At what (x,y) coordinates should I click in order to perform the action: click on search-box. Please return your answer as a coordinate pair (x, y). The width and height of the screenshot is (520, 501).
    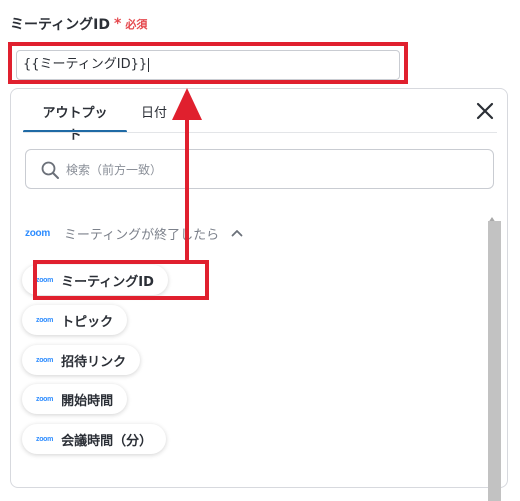
    Looking at the image, I should click on (259, 169).